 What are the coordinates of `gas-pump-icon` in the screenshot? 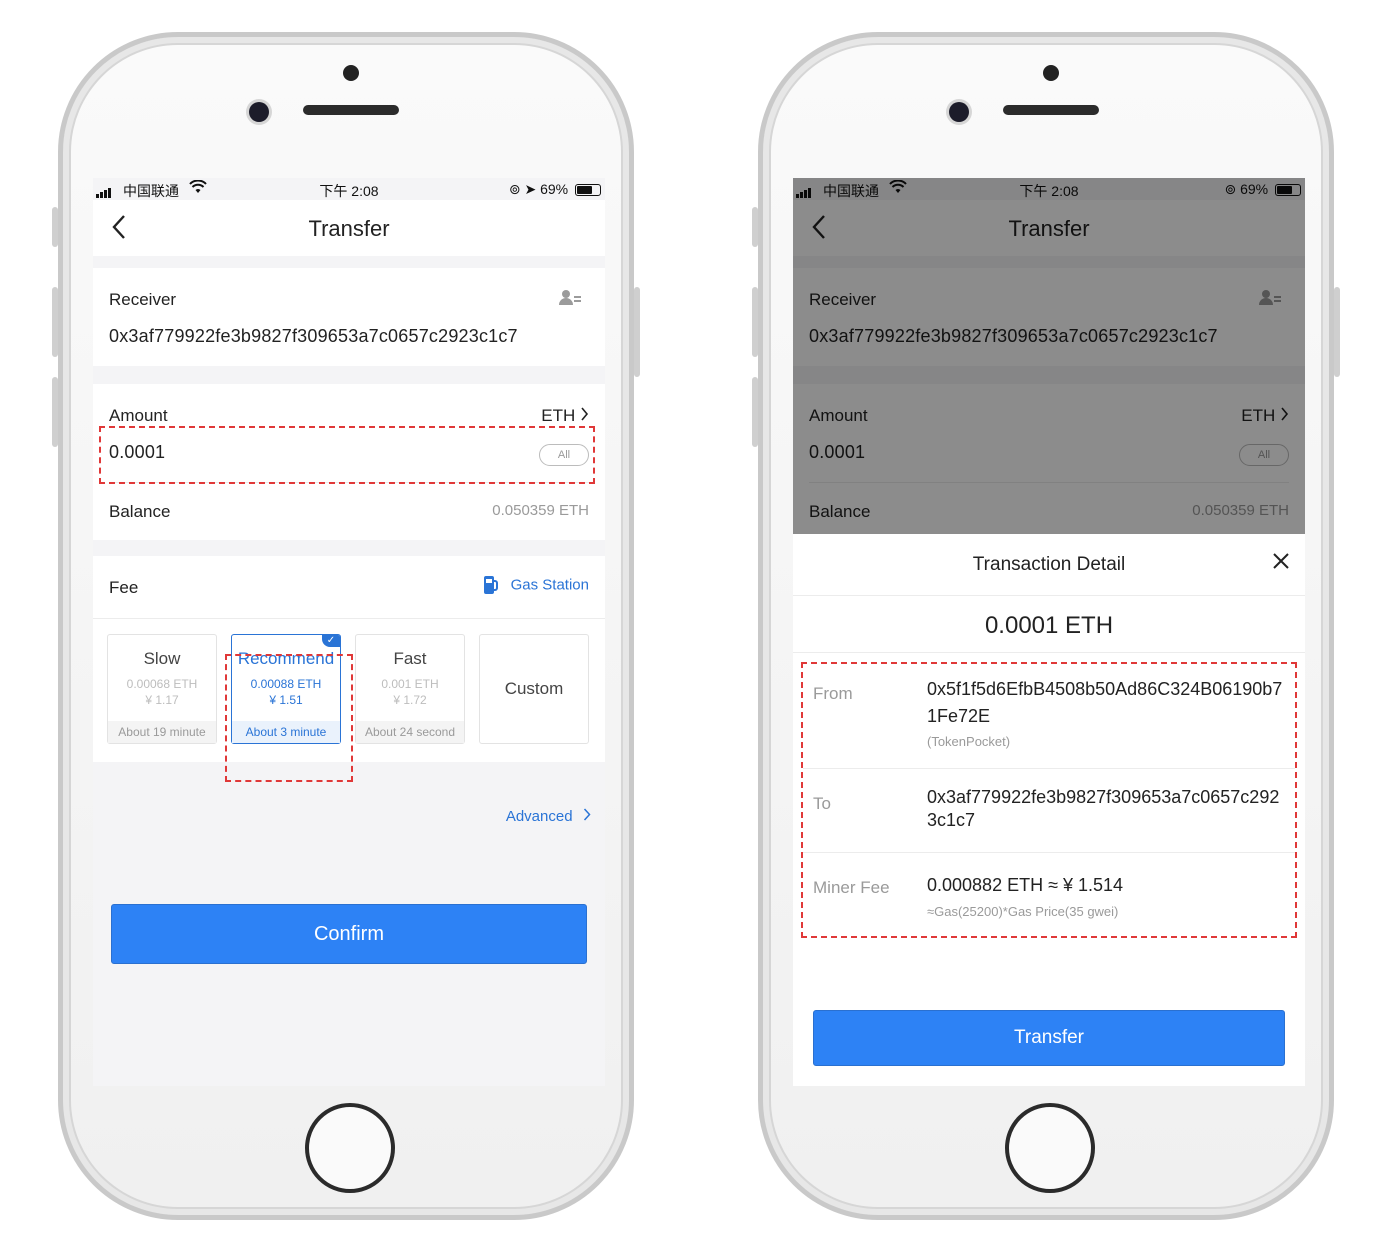 It's located at (491, 585).